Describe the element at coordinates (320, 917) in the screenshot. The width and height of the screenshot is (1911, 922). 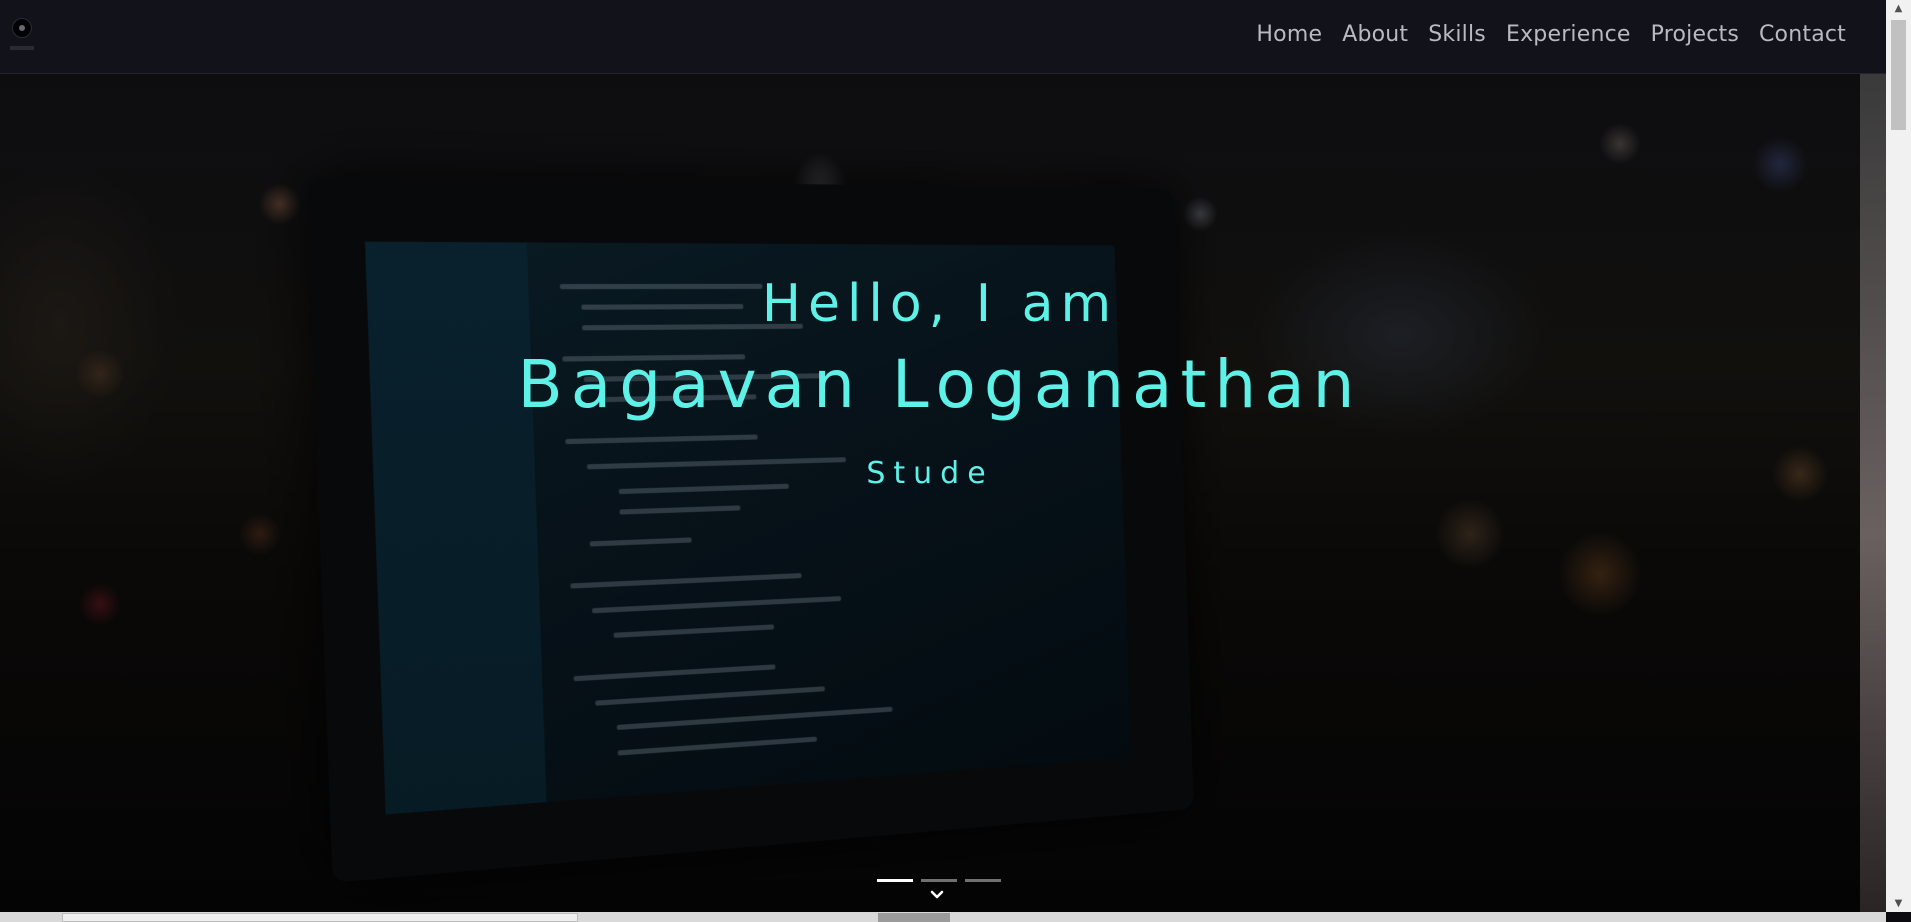
I see `horizontal-scrollbar-track` at that location.